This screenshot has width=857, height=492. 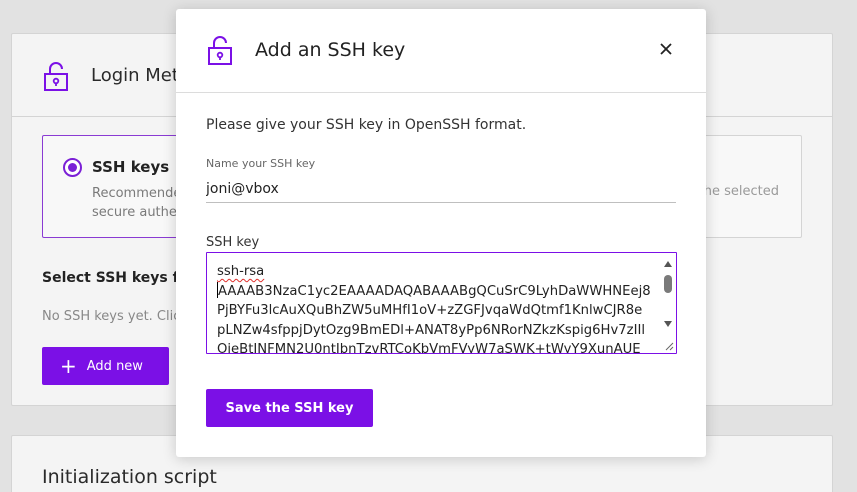 I want to click on no-ssh-keys-text: No SSH keys yet. Clic, so click(x=111, y=316).